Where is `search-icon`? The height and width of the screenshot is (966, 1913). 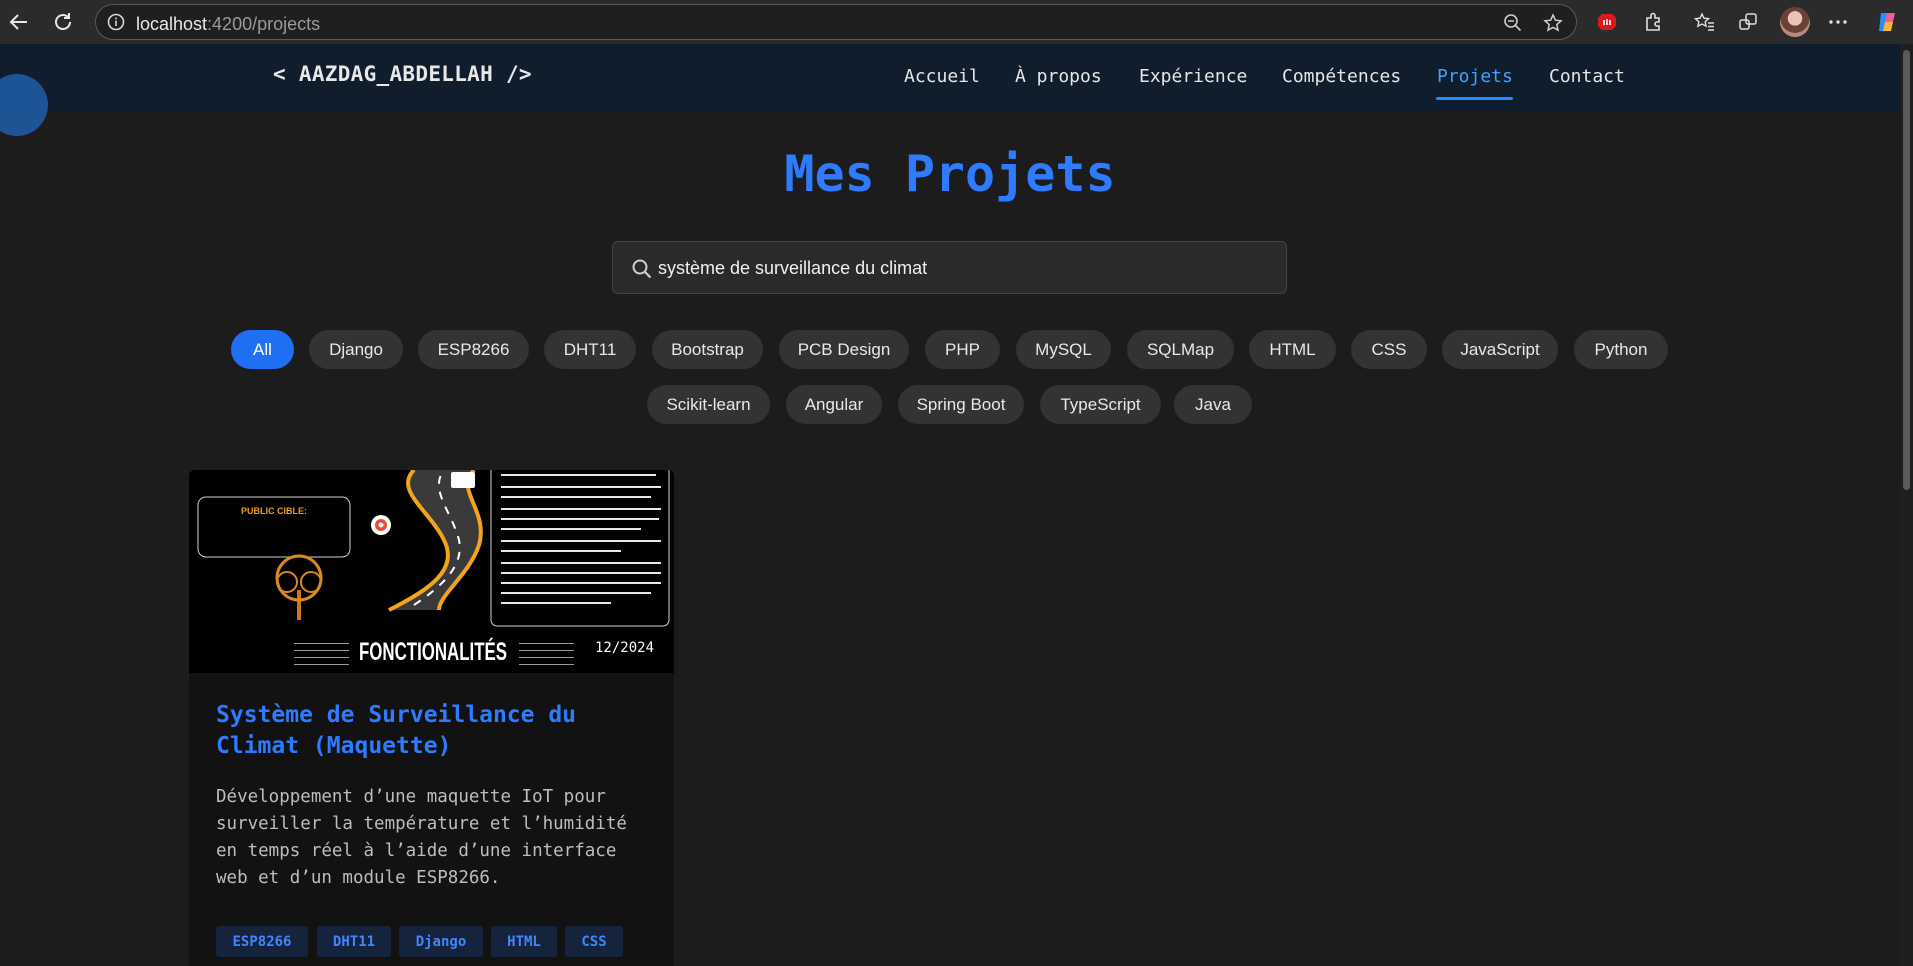
search-icon is located at coordinates (642, 269).